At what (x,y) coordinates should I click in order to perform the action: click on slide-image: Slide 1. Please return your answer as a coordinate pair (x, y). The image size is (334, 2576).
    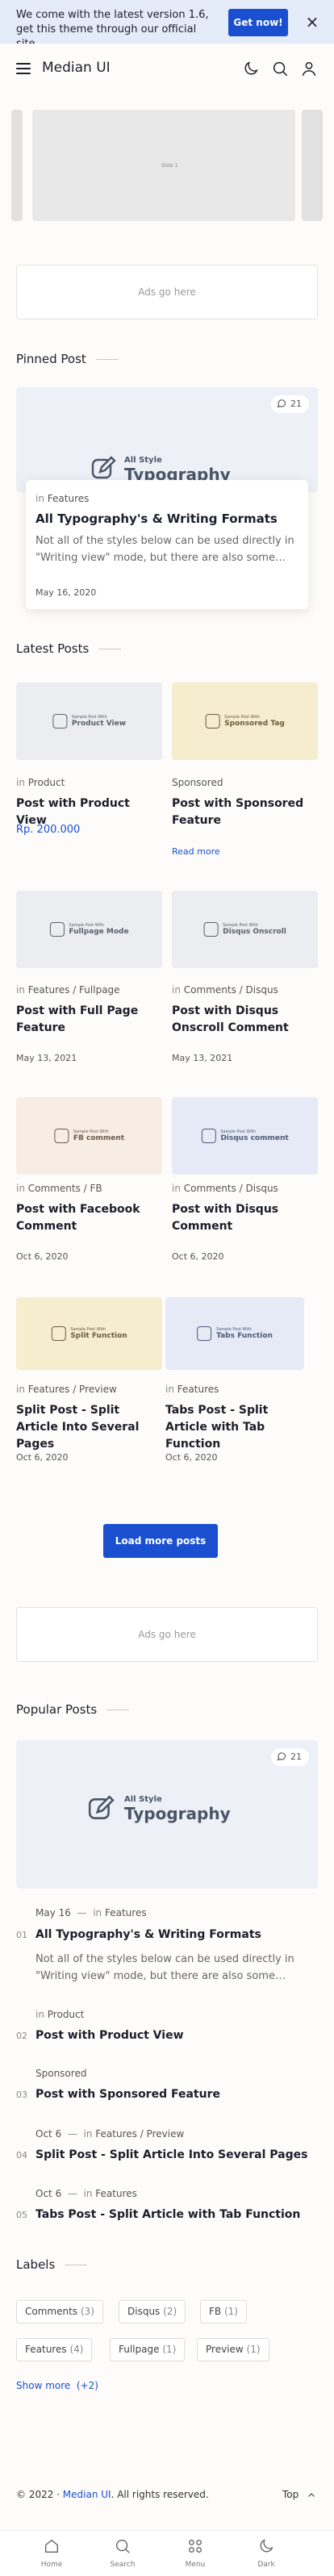
    Looking at the image, I should click on (163, 165).